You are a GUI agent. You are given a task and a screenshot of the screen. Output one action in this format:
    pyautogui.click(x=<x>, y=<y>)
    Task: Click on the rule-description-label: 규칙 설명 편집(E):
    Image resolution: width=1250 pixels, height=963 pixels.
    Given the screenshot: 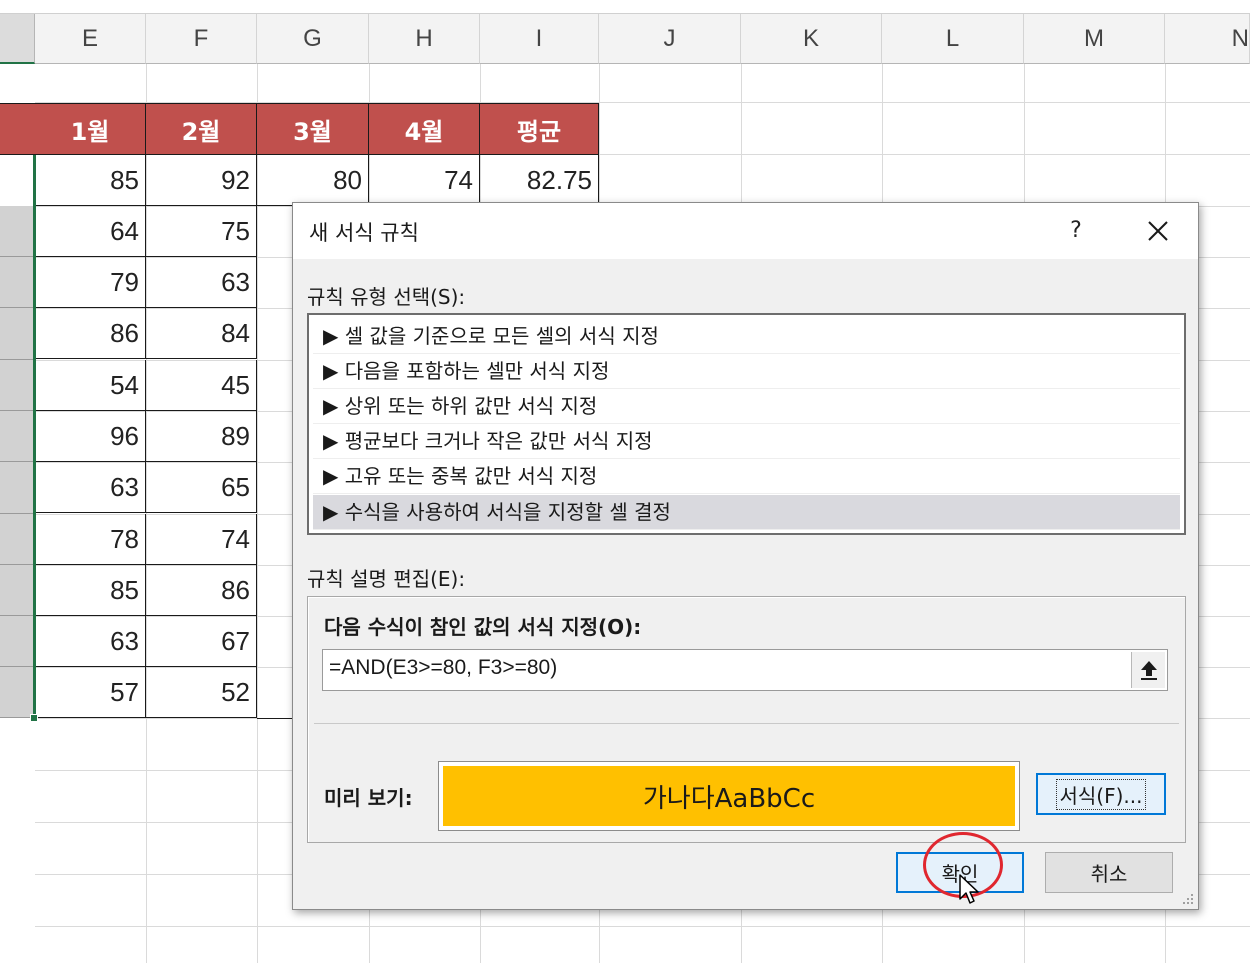 What is the action you would take?
    pyautogui.click(x=386, y=579)
    